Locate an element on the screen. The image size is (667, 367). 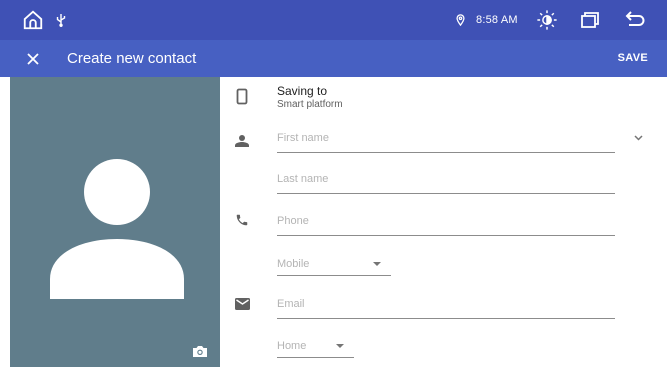
phone-field is located at coordinates (446, 223).